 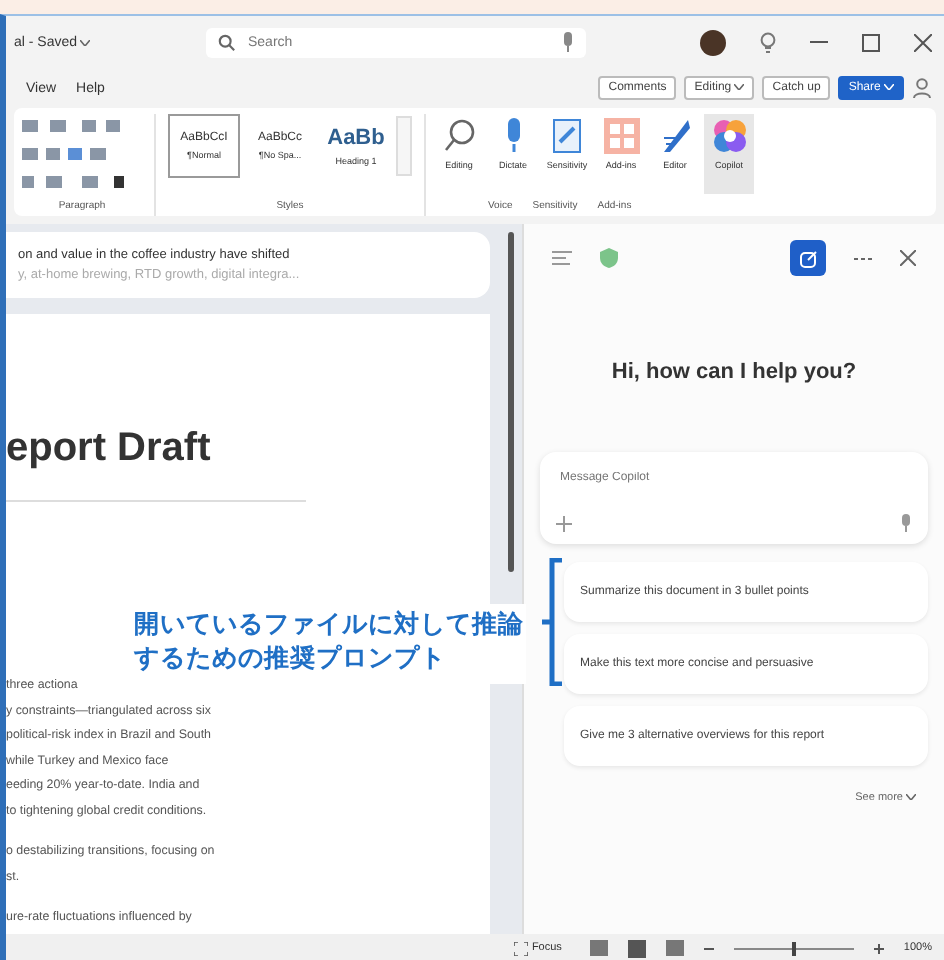 What do you see at coordinates (734, 372) in the screenshot?
I see `greeting: Hi, how can I help you?` at bounding box center [734, 372].